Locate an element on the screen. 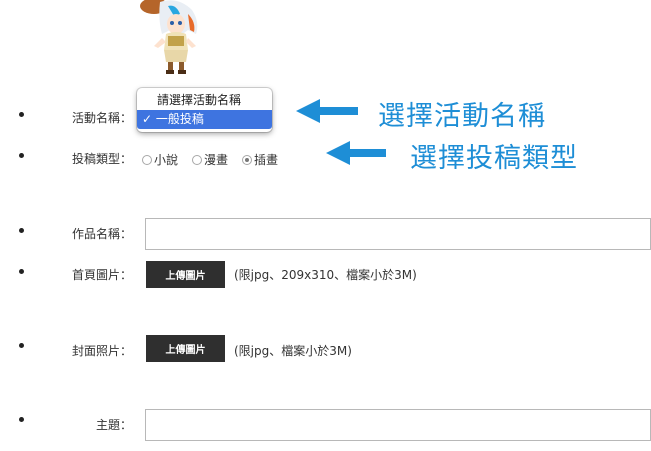 The image size is (651, 451). cover-photo-hint: (限jpg、檔案小於3M) is located at coordinates (293, 351).